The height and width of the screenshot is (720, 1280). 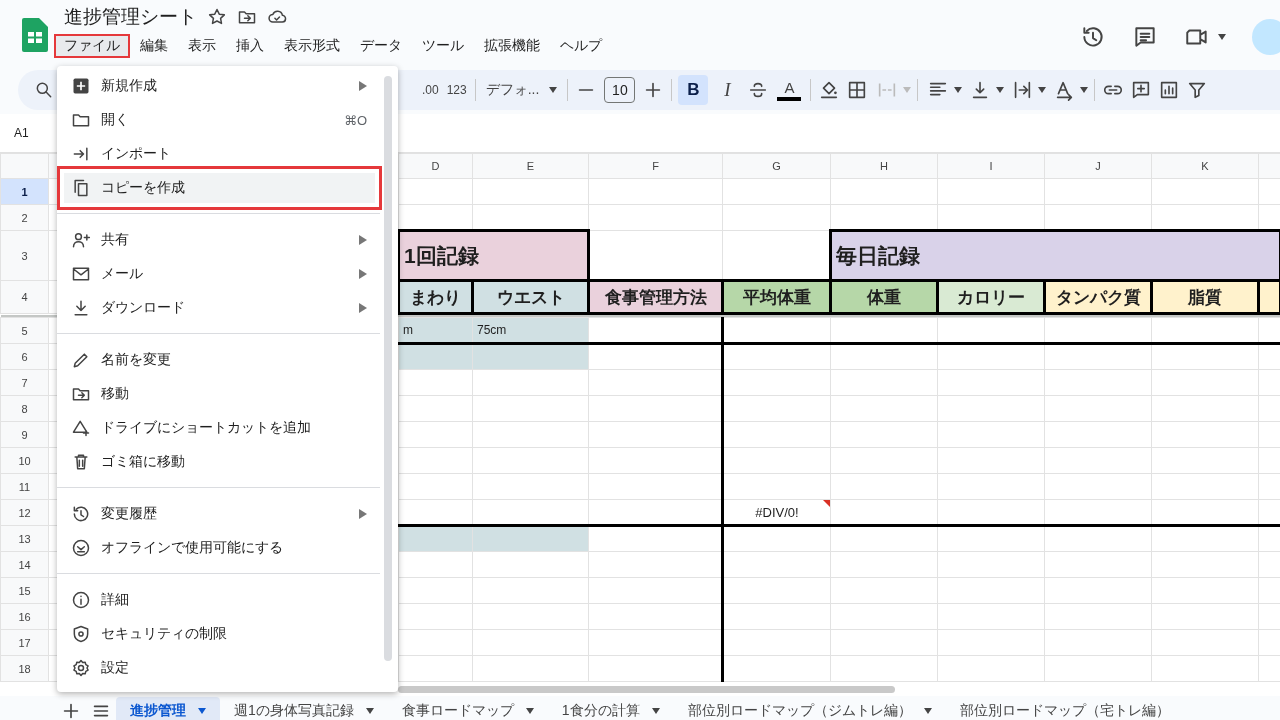 What do you see at coordinates (130, 17) in the screenshot?
I see `document-title: 進捗管理シート` at bounding box center [130, 17].